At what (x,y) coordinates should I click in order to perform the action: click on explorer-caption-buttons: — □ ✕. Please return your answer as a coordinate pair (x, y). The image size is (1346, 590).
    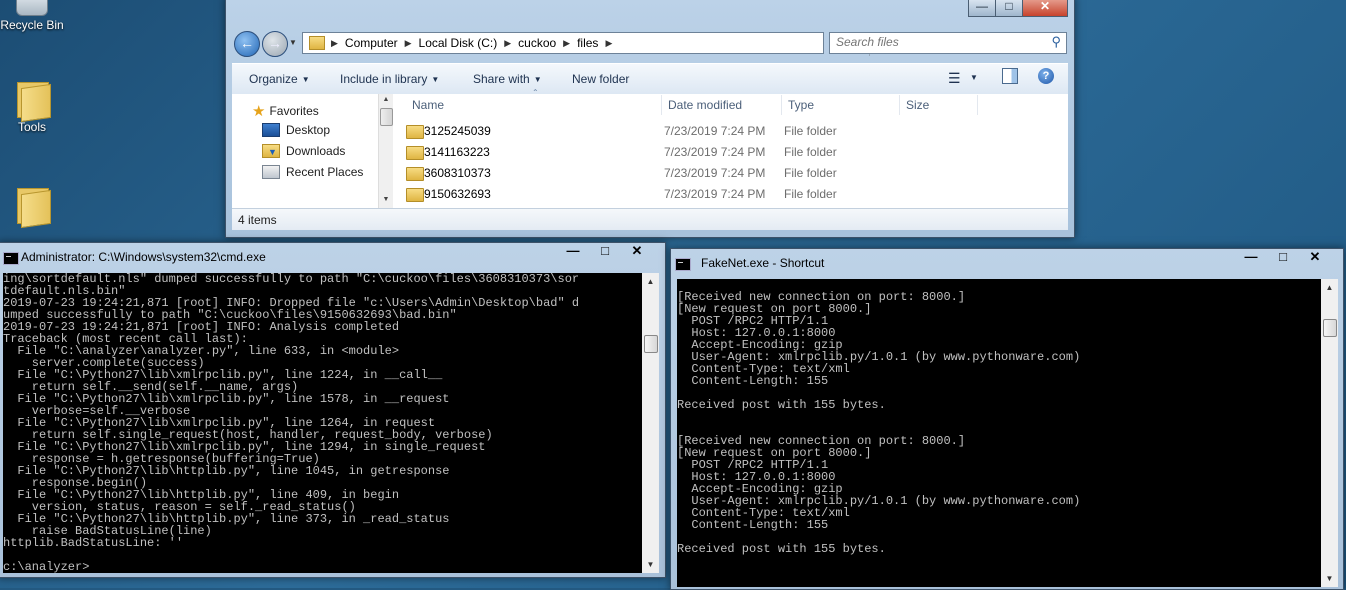
    Looking at the image, I should click on (1018, 8).